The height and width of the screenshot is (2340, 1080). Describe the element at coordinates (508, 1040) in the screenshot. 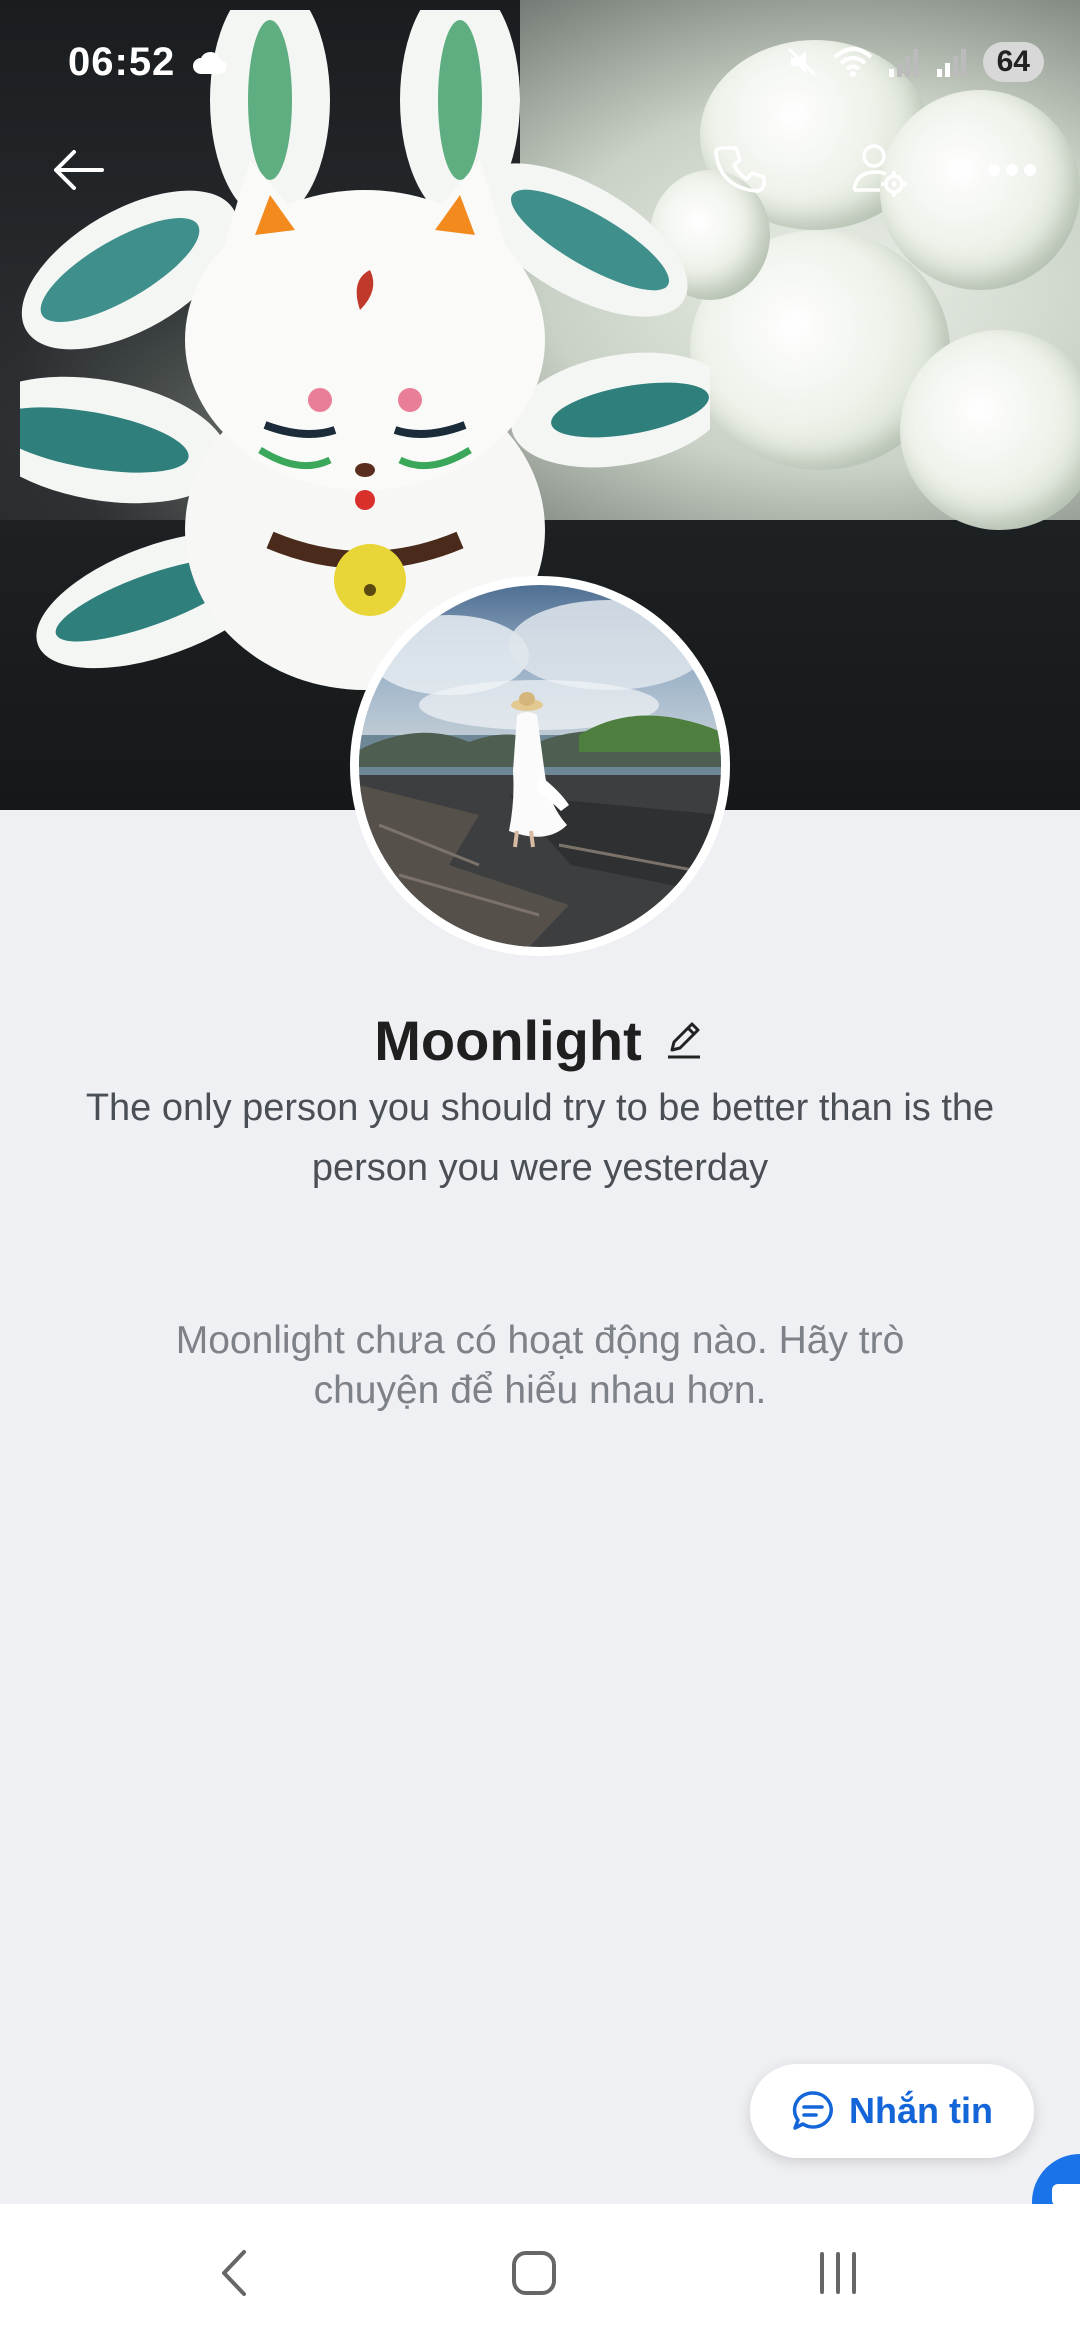

I see `profile-name: Moonlight` at that location.